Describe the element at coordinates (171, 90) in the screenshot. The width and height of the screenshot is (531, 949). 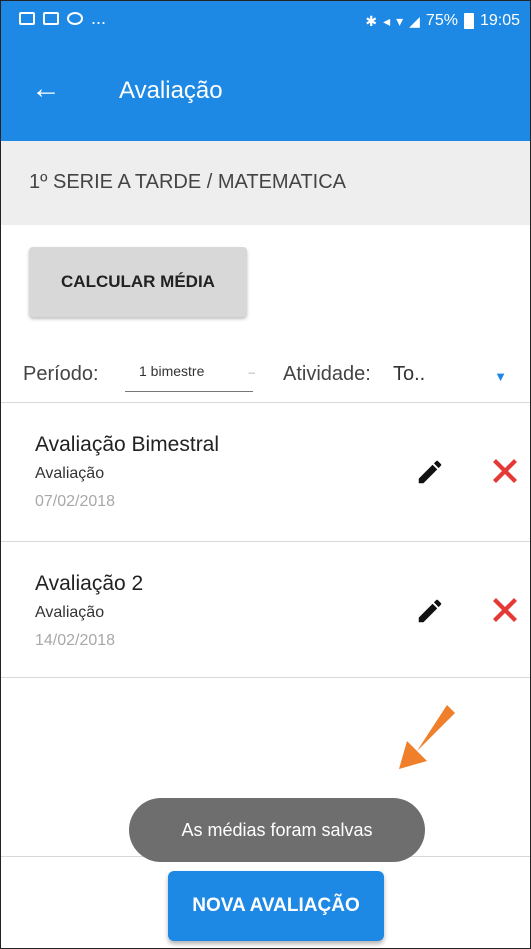
I see `page-title: Avaliação` at that location.